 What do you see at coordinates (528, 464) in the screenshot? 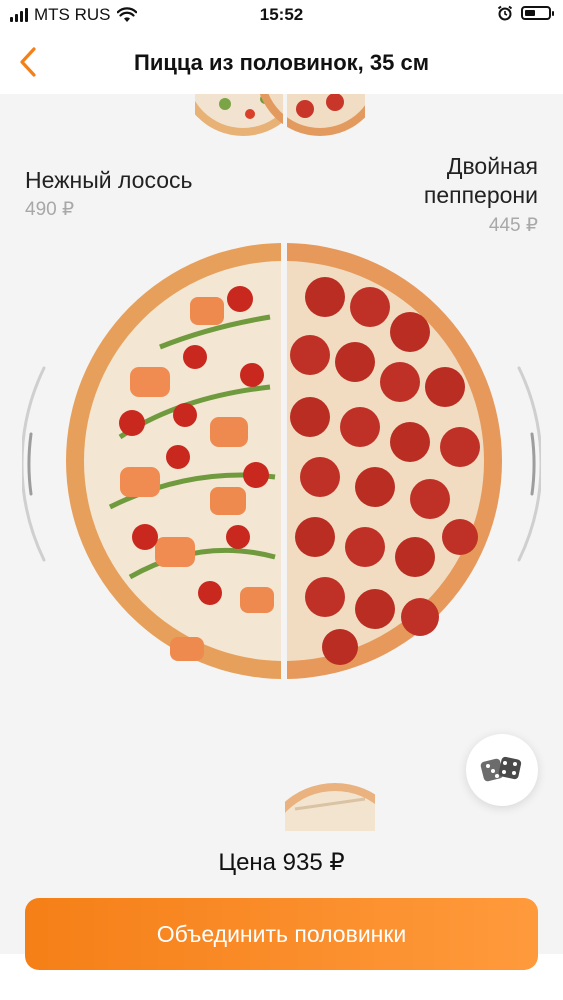
I see `right-scroll-indicator` at bounding box center [528, 464].